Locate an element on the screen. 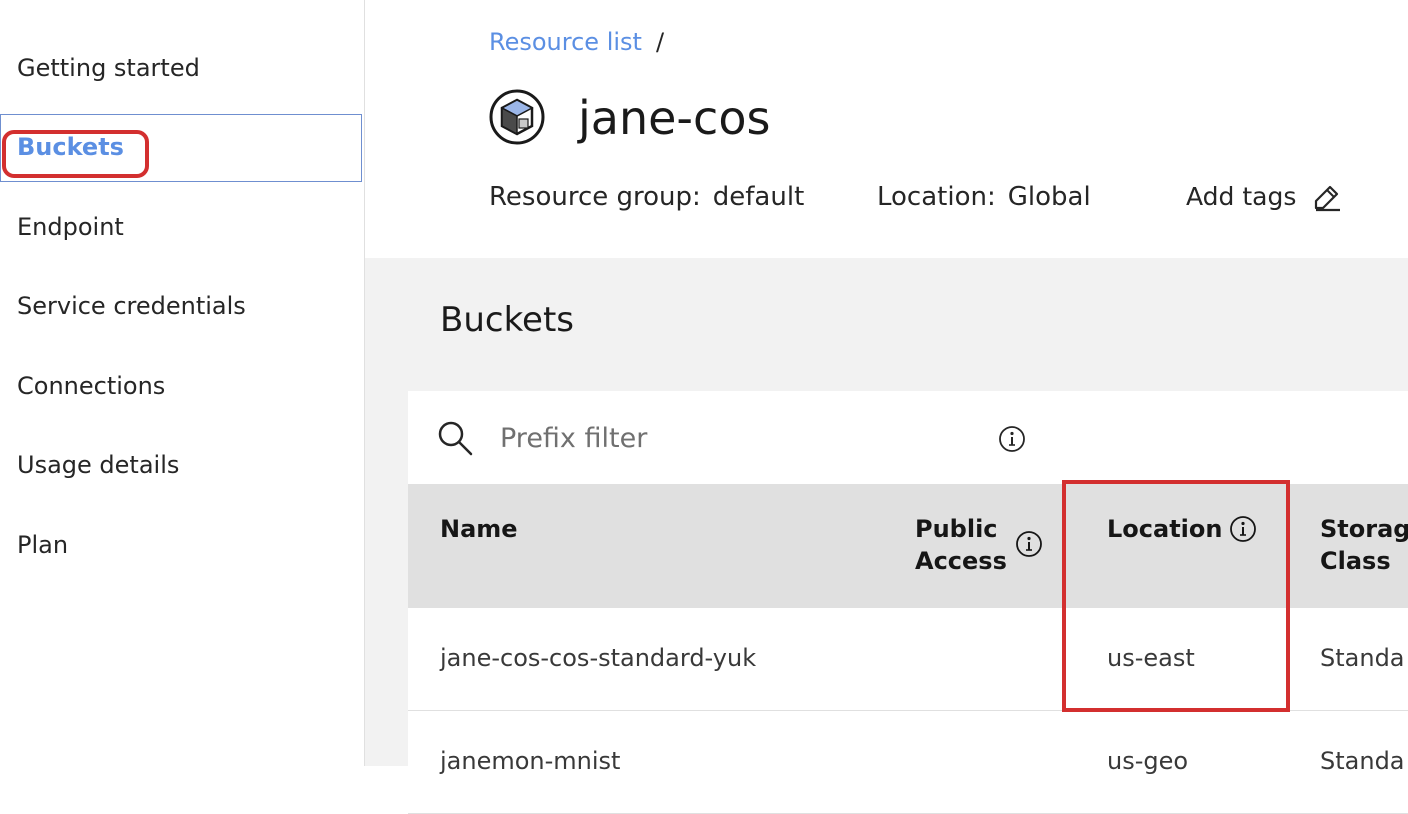 The image size is (1408, 814). location-key: Location: is located at coordinates (936, 197).